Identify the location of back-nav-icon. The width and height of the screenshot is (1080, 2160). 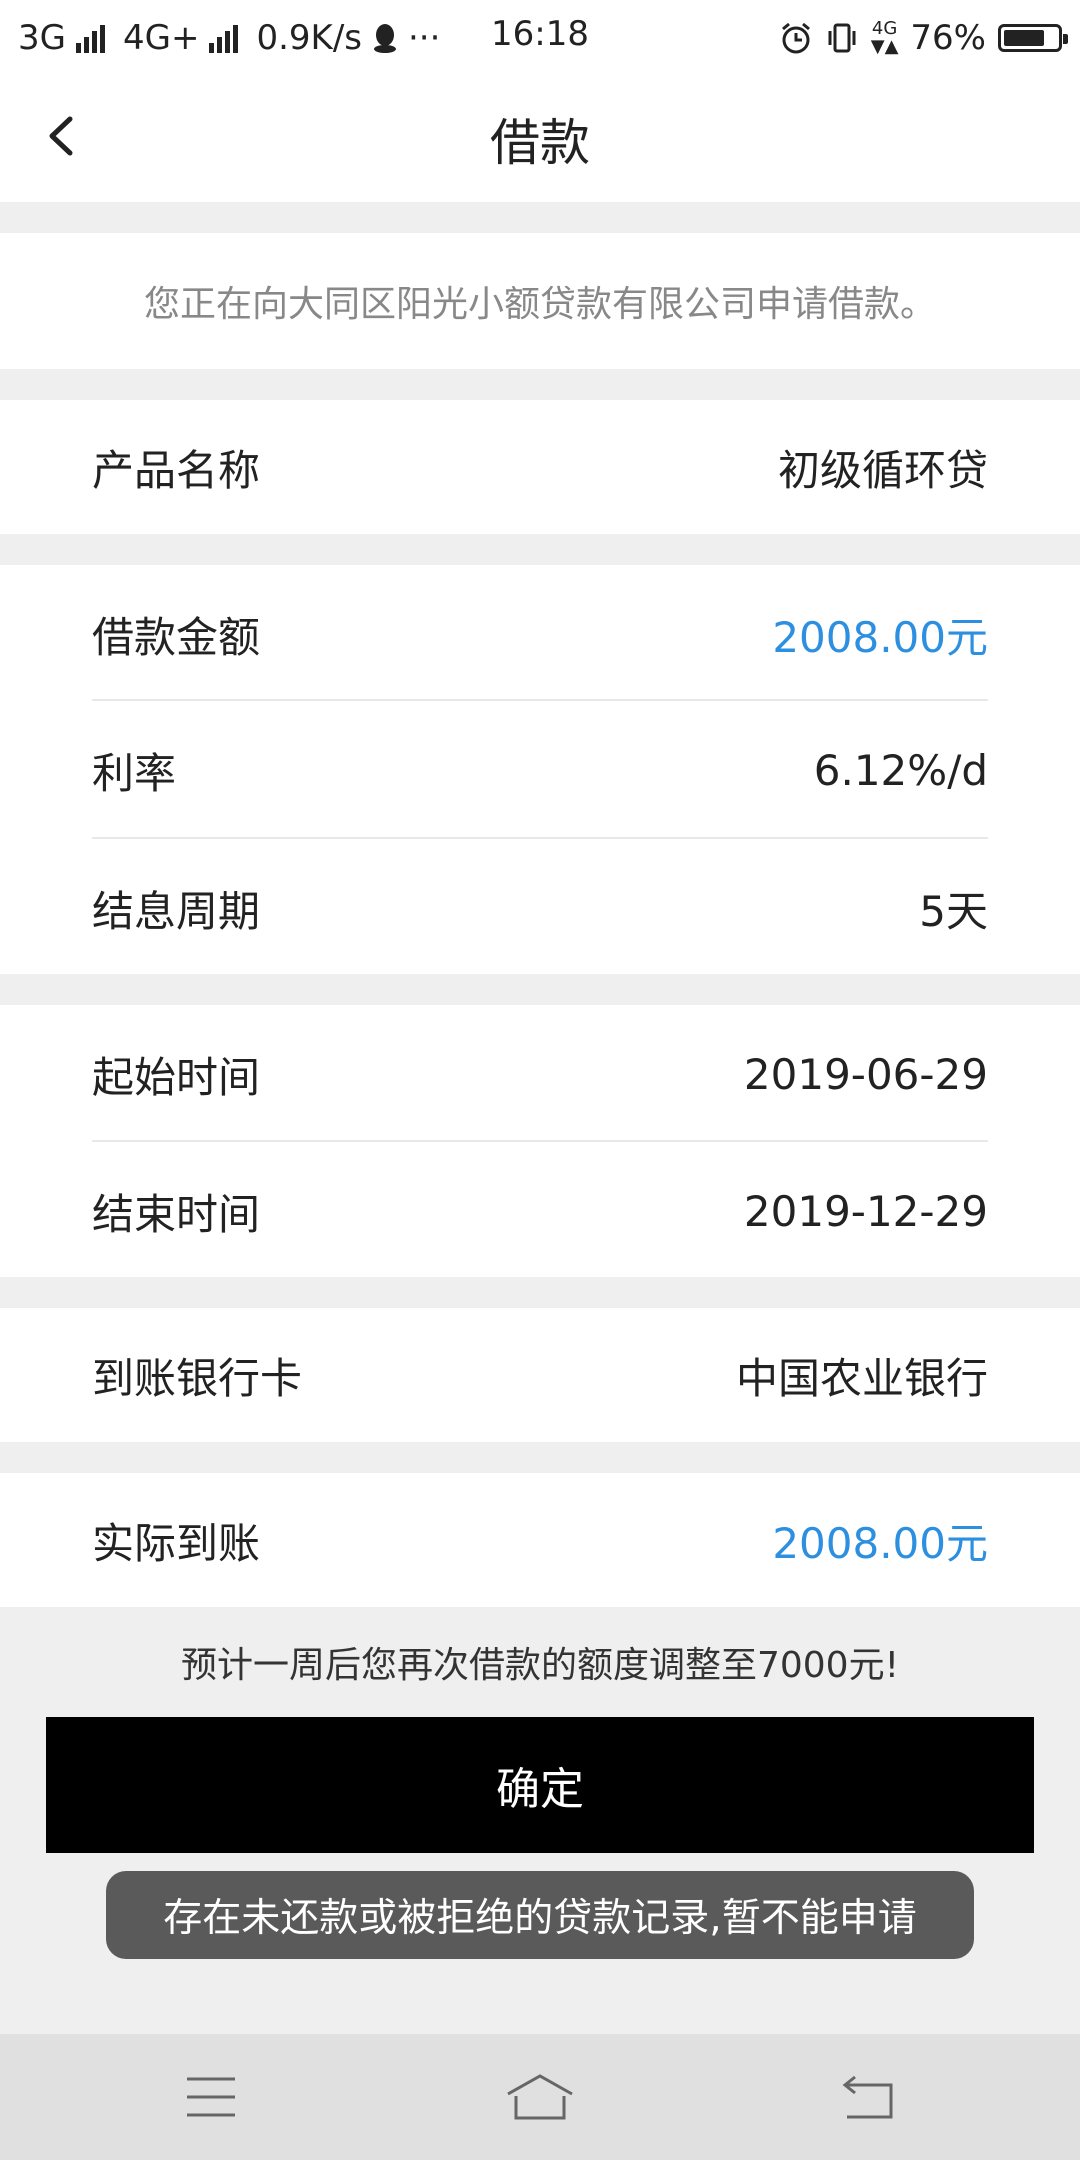
(867, 2097).